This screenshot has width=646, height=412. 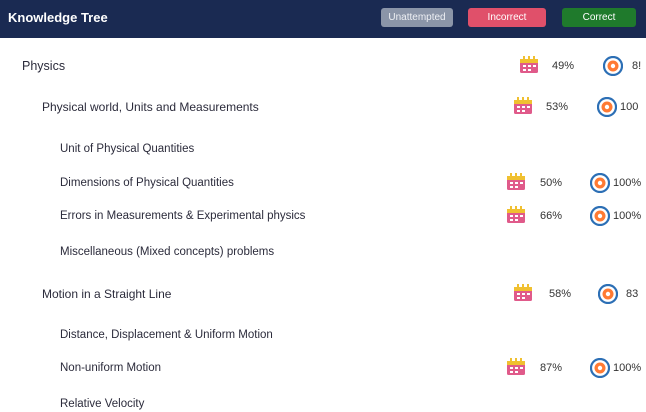 What do you see at coordinates (323, 252) in the screenshot?
I see `tree-row-miscellaneous: Miscellaneous (Mixed concepts) problems` at bounding box center [323, 252].